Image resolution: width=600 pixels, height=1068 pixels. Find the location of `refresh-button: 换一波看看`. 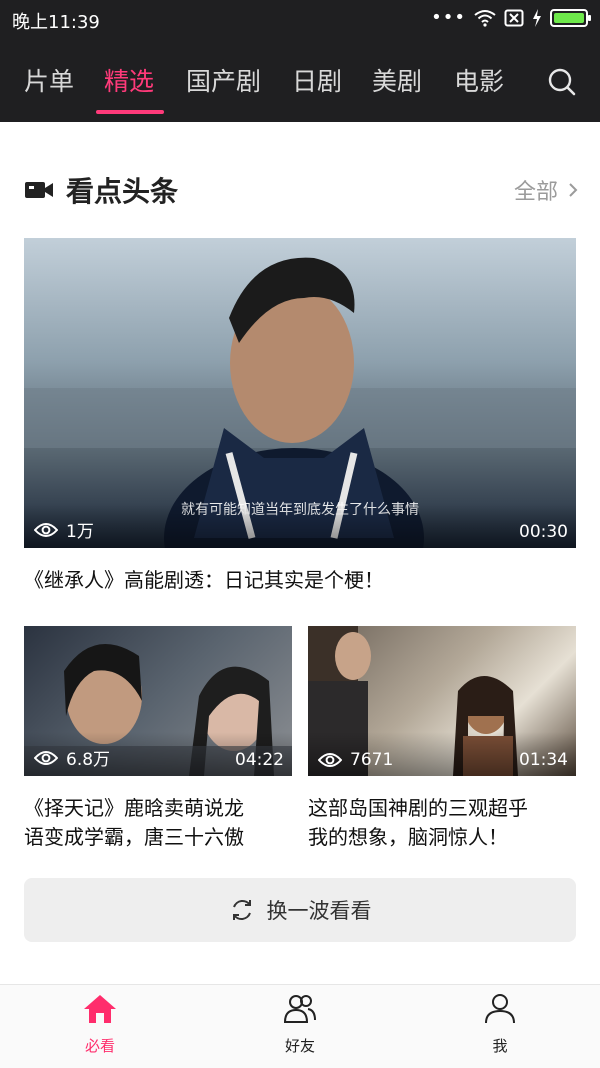

refresh-button: 换一波看看 is located at coordinates (300, 910).